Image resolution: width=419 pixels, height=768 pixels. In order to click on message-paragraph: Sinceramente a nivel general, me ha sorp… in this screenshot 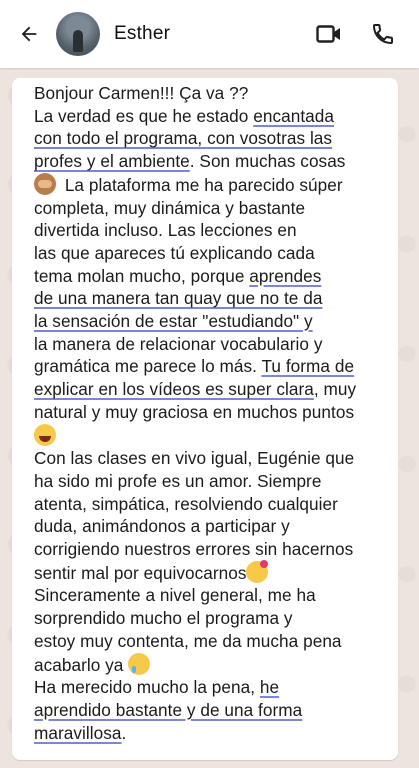, I will do `click(214, 630)`.